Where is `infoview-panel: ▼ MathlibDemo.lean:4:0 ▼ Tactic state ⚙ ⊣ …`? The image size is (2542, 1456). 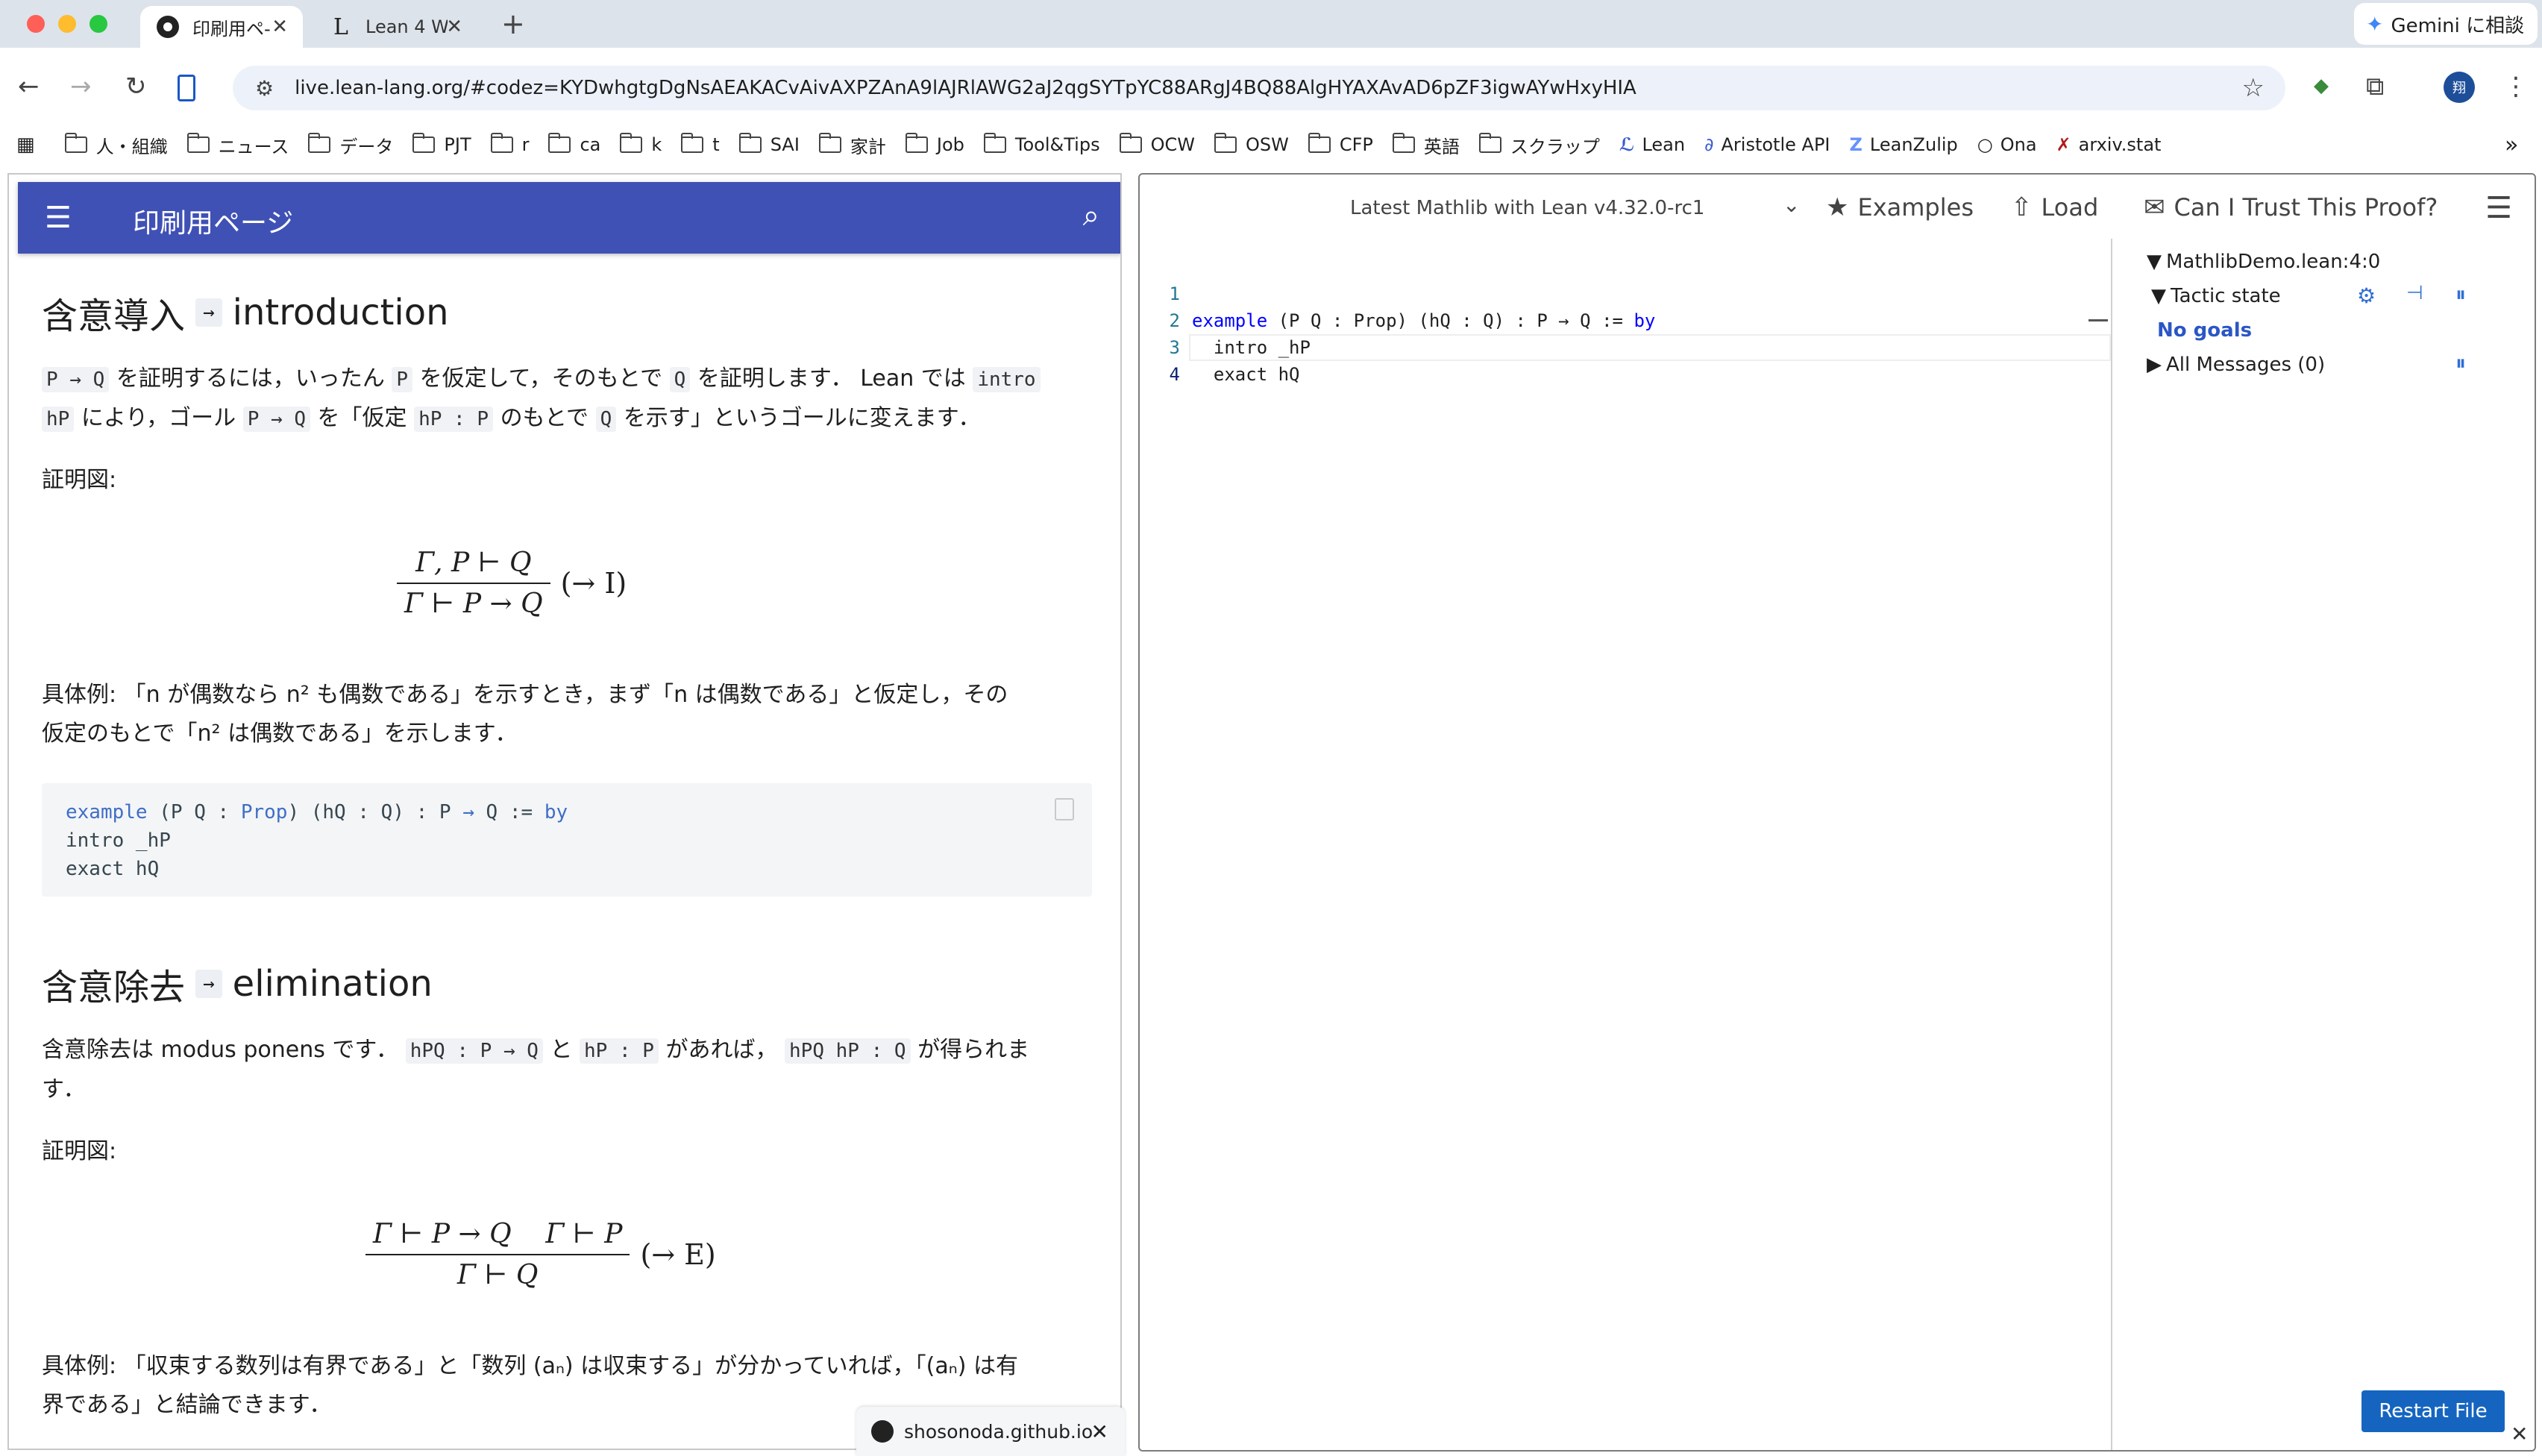 infoview-panel: ▼ MathlibDemo.lean:4:0 ▼ Tactic state ⚙ ⊣ … is located at coordinates (2323, 845).